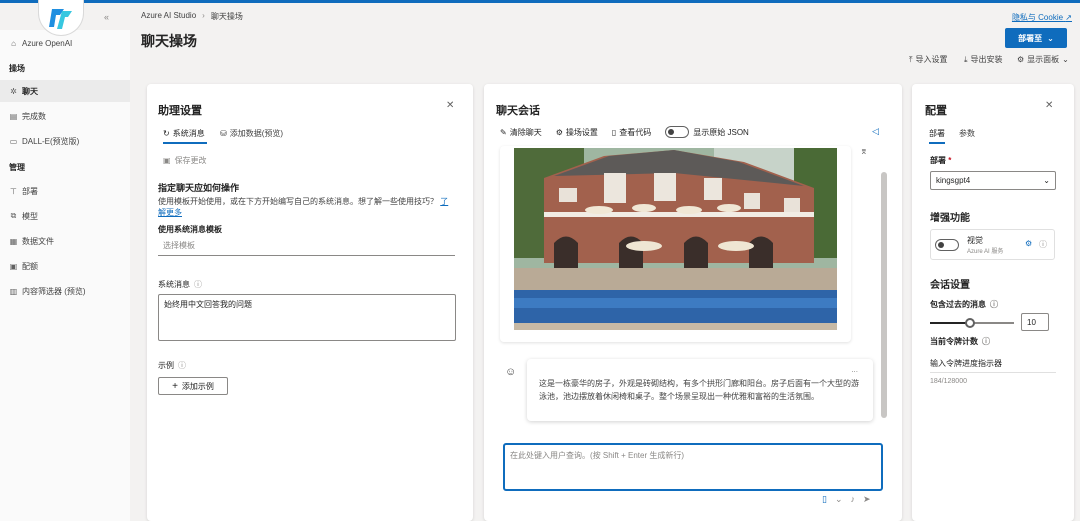 The image size is (1080, 521). Describe the element at coordinates (306, 246) in the screenshot. I see `template-select: 选择模板` at that location.